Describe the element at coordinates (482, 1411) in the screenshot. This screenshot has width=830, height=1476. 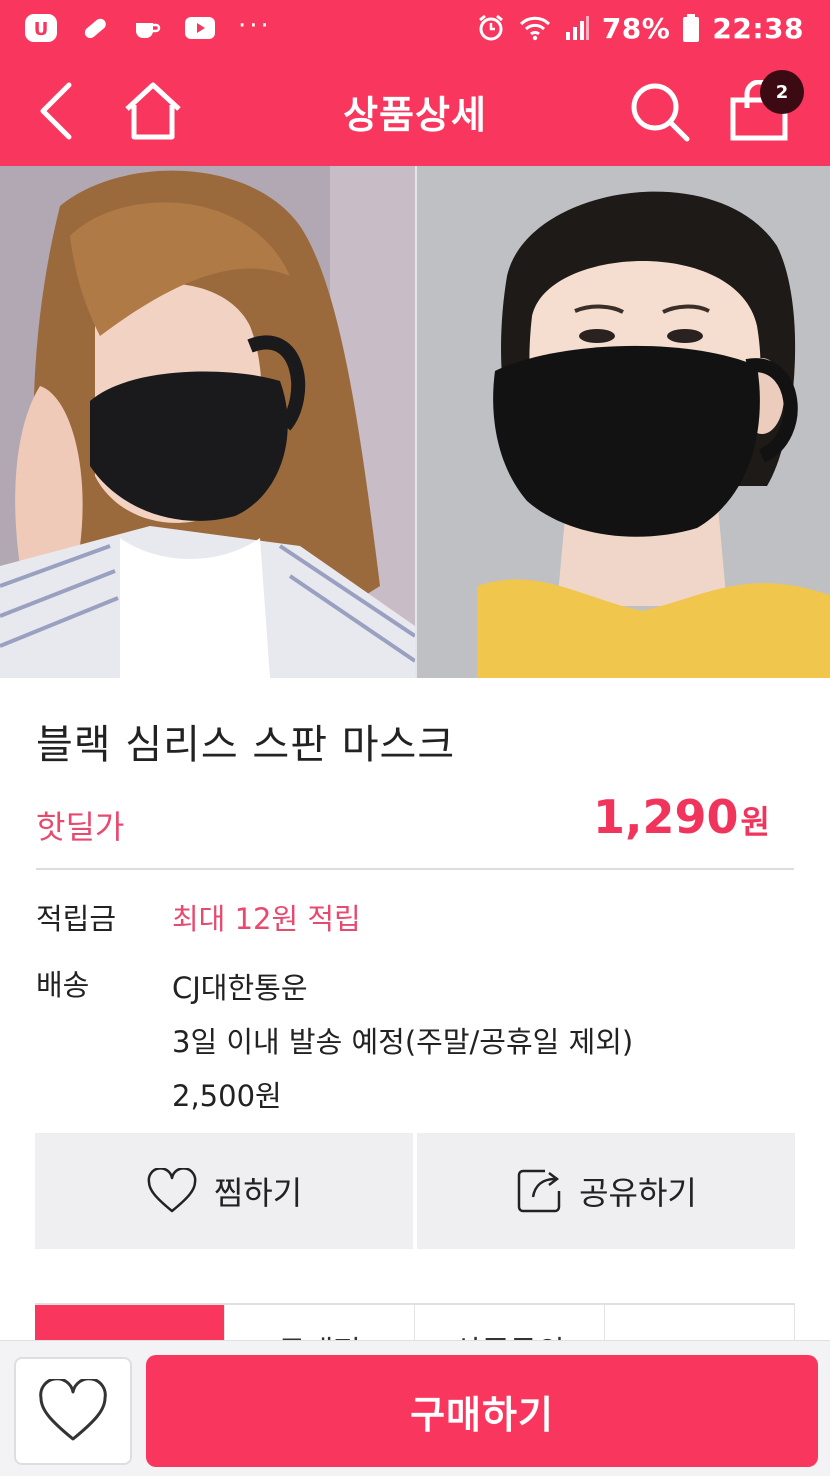
I see `buy-button: 구매하기` at that location.